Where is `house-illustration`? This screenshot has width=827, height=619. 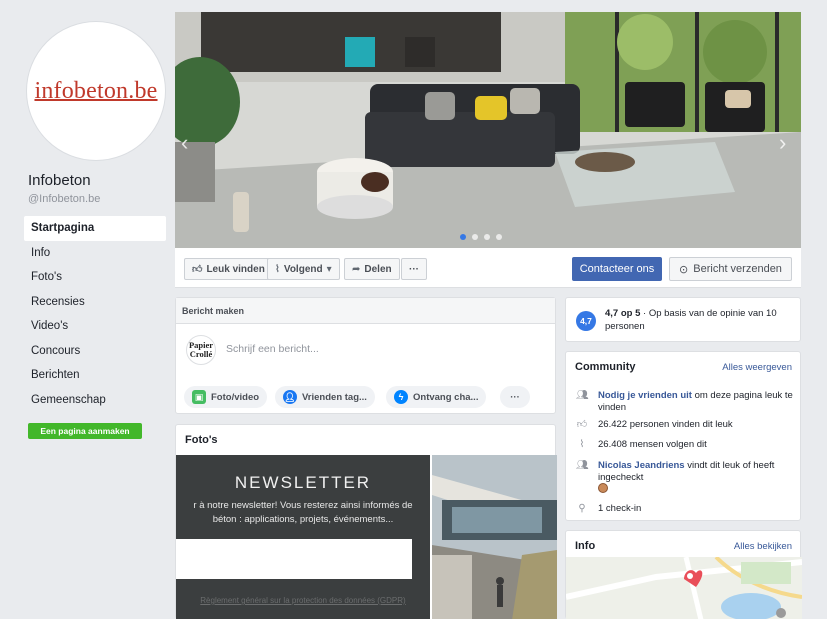
house-illustration is located at coordinates (494, 537).